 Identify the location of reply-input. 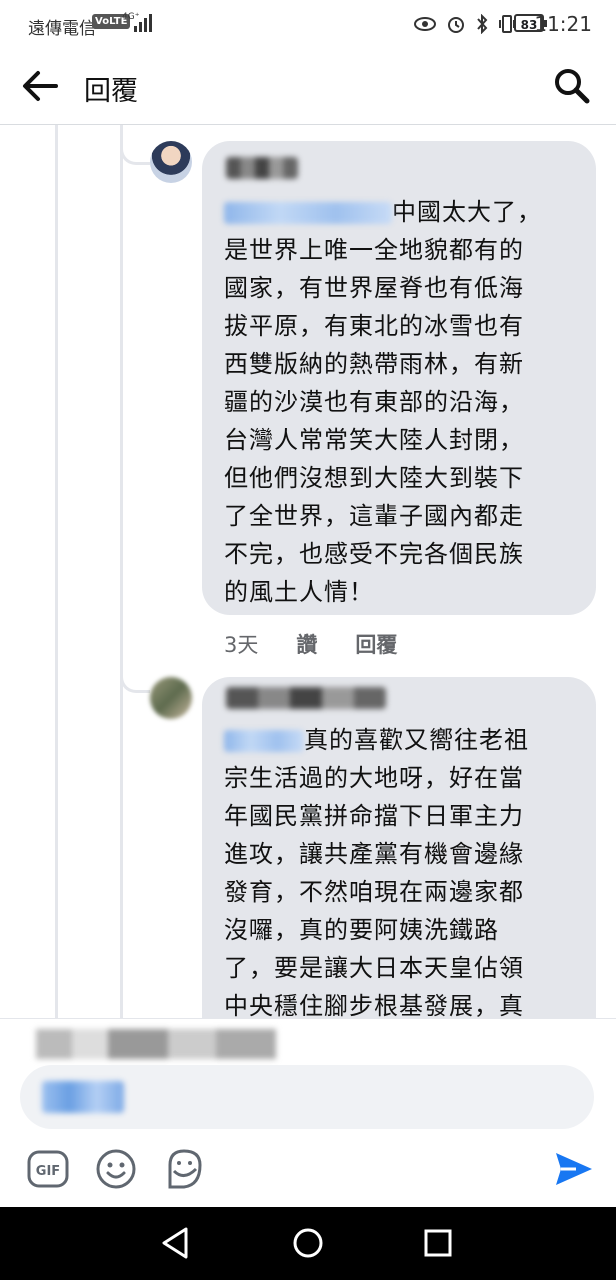
(307, 1097).